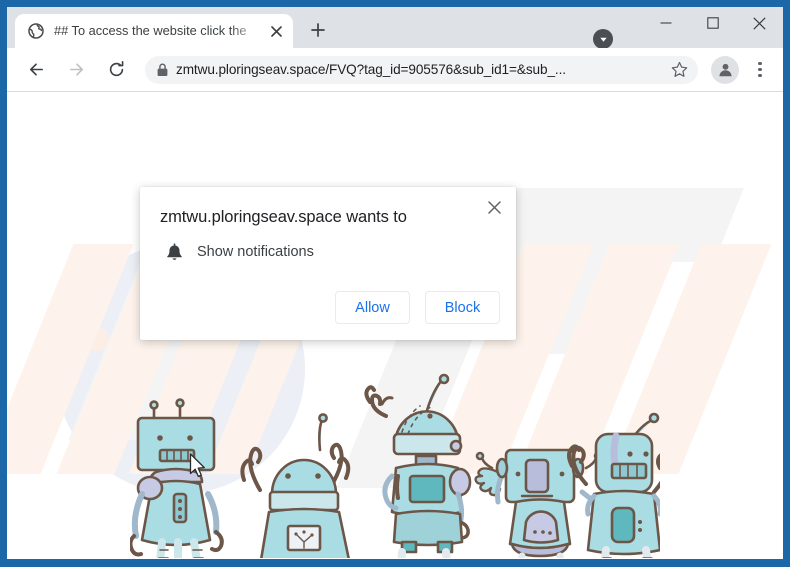 The width and height of the screenshot is (790, 567). What do you see at coordinates (759, 23) in the screenshot?
I see `close-button` at bounding box center [759, 23].